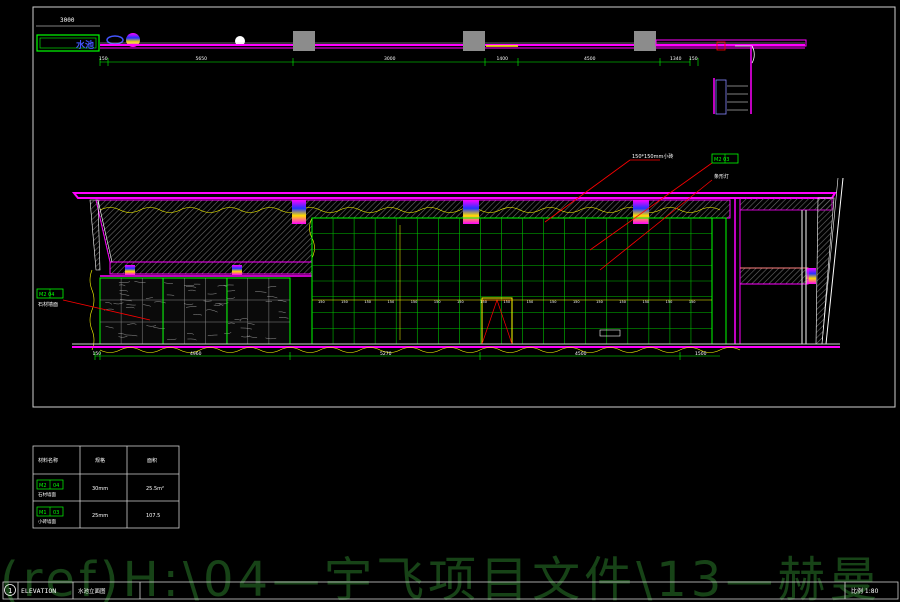 The image size is (900, 602). What do you see at coordinates (46, 295) in the screenshot?
I see `callout-code: M2 04` at bounding box center [46, 295].